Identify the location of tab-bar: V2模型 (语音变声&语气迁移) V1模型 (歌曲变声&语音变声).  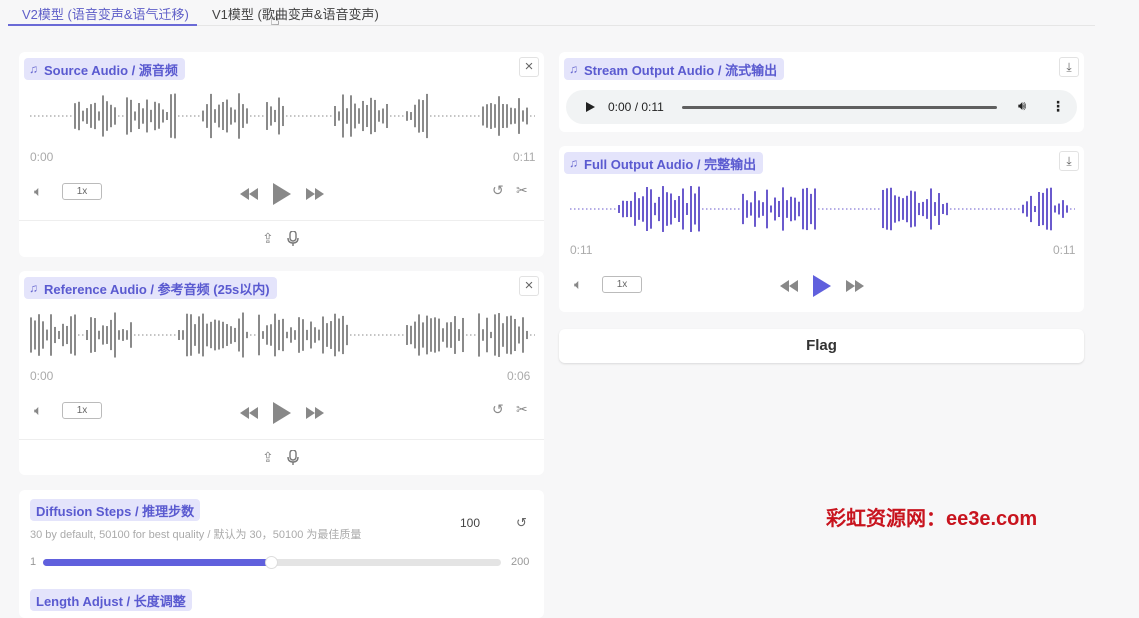
(551, 13).